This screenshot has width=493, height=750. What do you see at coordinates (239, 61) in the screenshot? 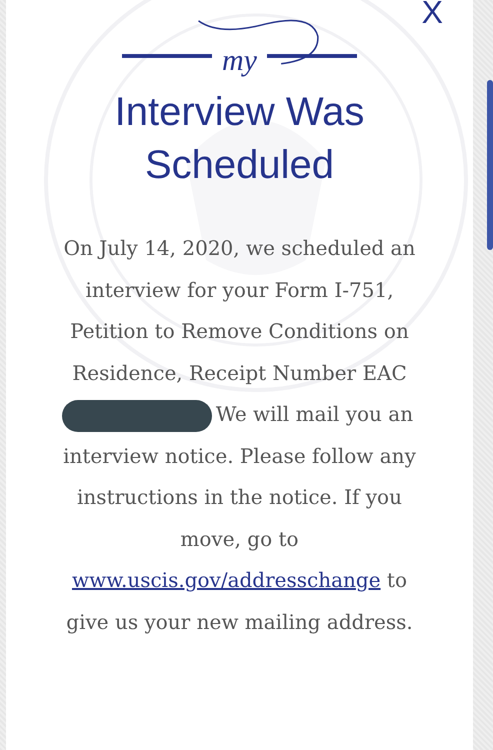
I see `logo-text: my` at bounding box center [239, 61].